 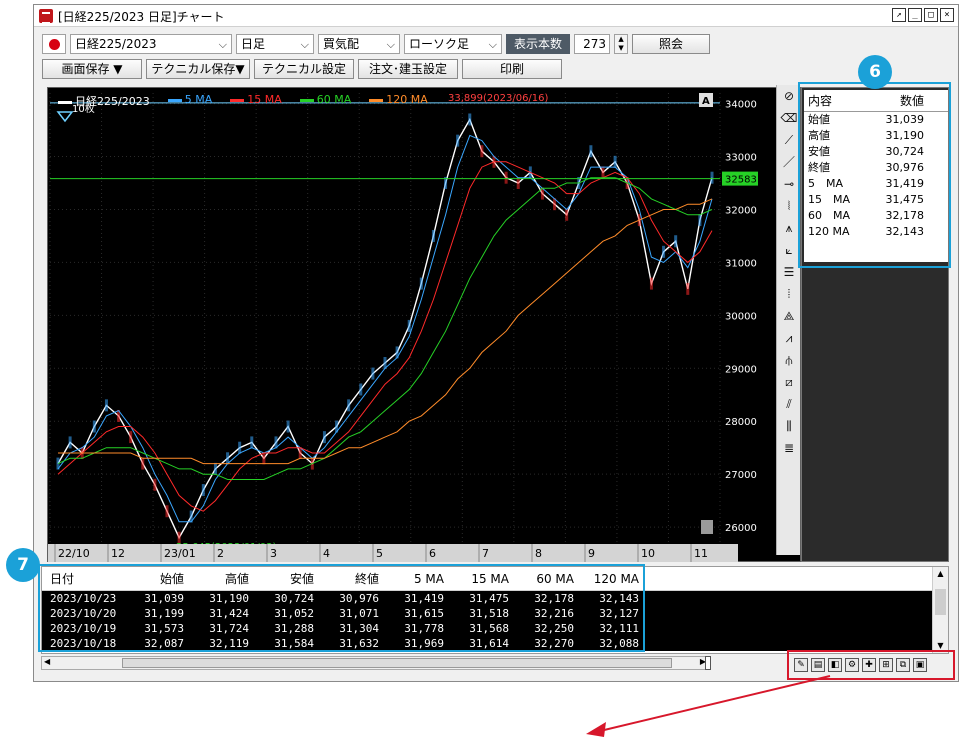 I want to click on callout-arrow, so click(x=708, y=706).